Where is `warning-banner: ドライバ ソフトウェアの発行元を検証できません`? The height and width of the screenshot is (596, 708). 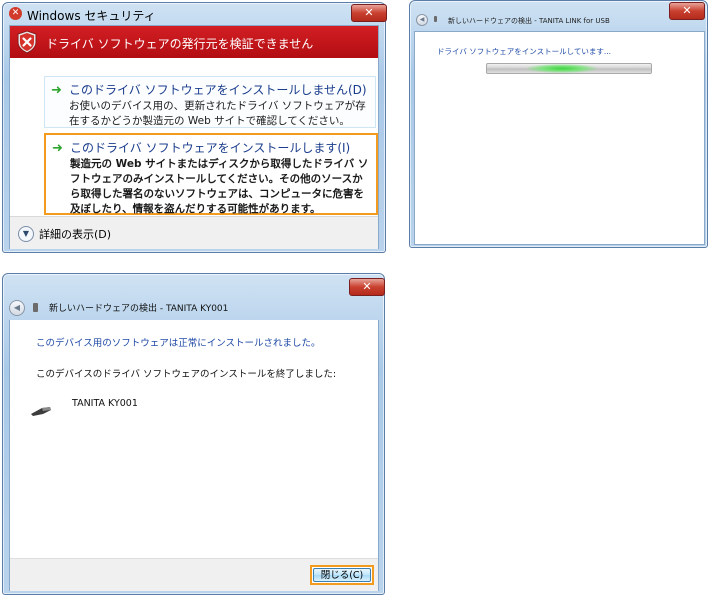 warning-banner: ドライバ ソフトウェアの発行元を検証できません is located at coordinates (194, 42).